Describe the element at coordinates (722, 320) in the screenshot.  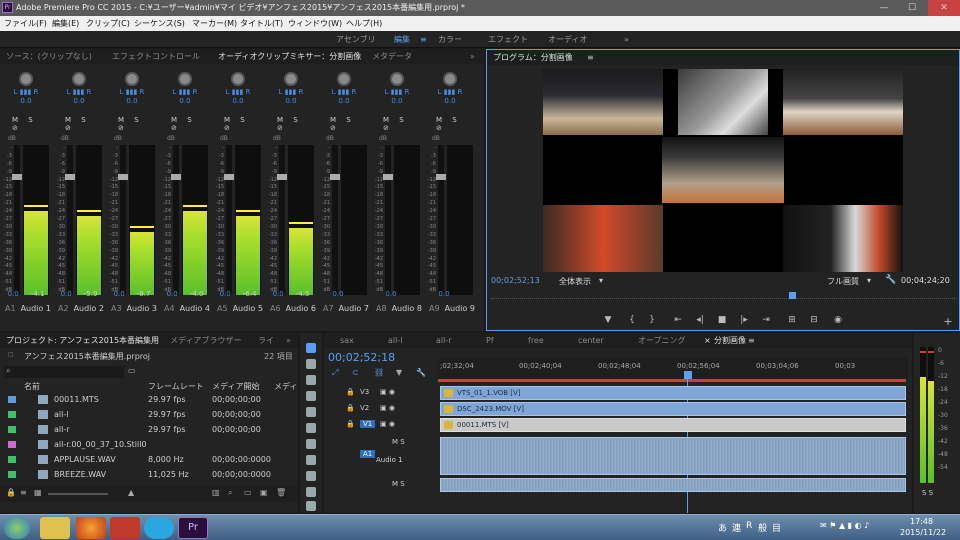
I see `stop-icon: ■` at that location.